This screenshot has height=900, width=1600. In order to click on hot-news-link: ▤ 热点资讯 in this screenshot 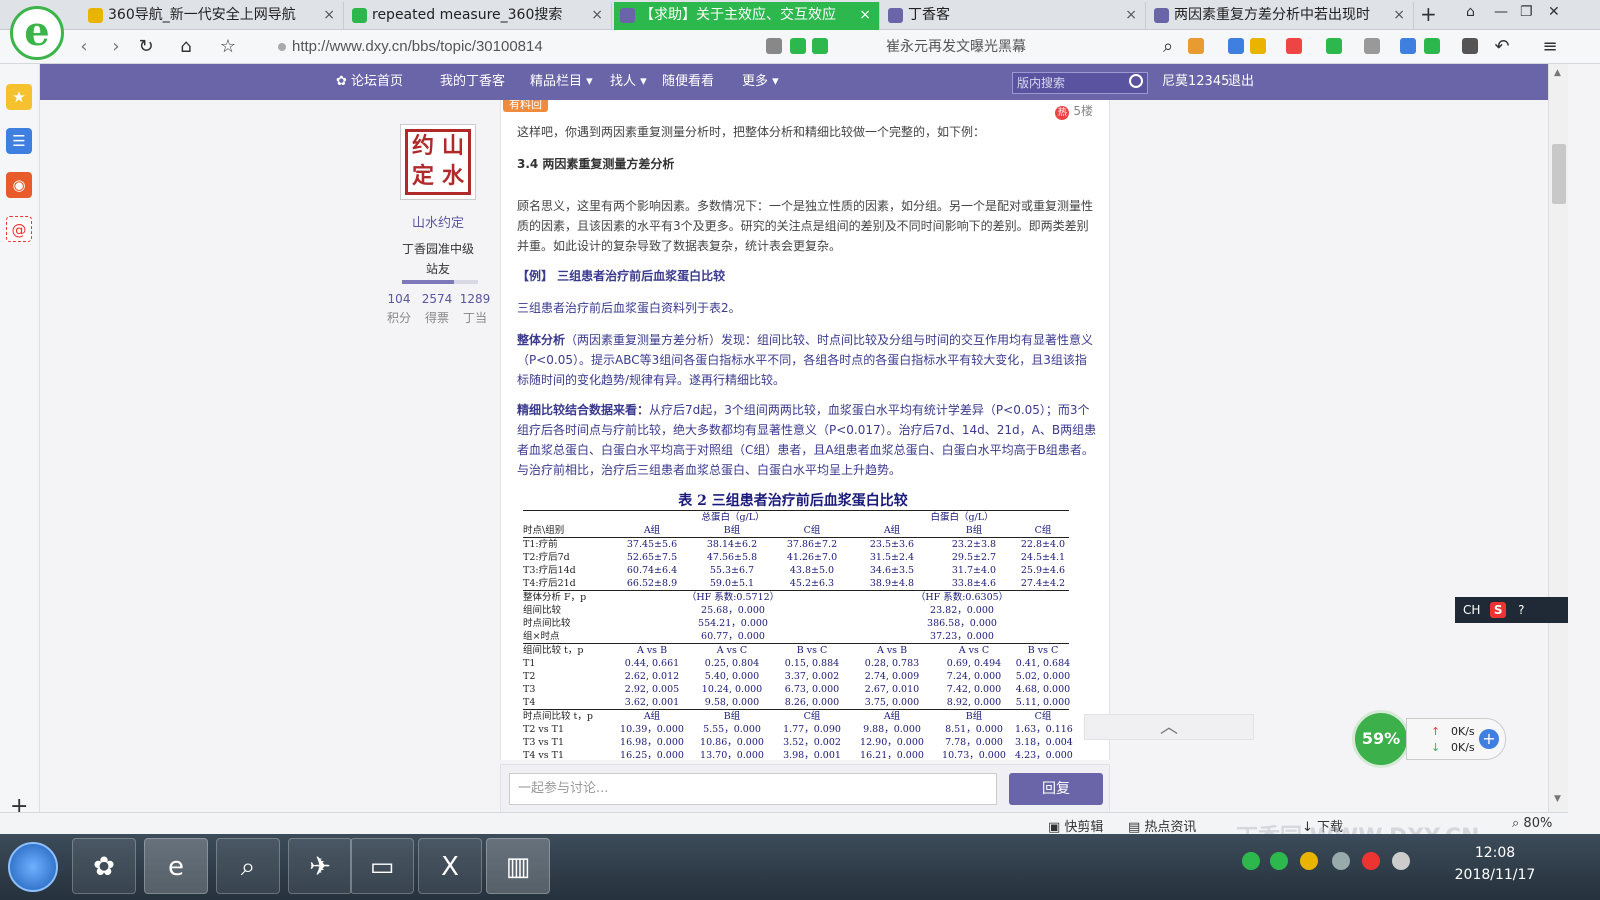, I will do `click(1162, 825)`.